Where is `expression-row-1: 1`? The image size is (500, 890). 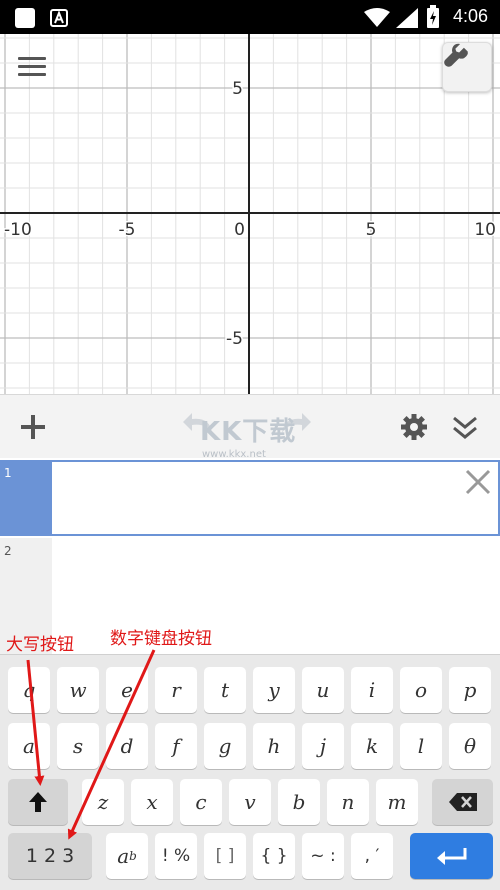 expression-row-1: 1 is located at coordinates (250, 498).